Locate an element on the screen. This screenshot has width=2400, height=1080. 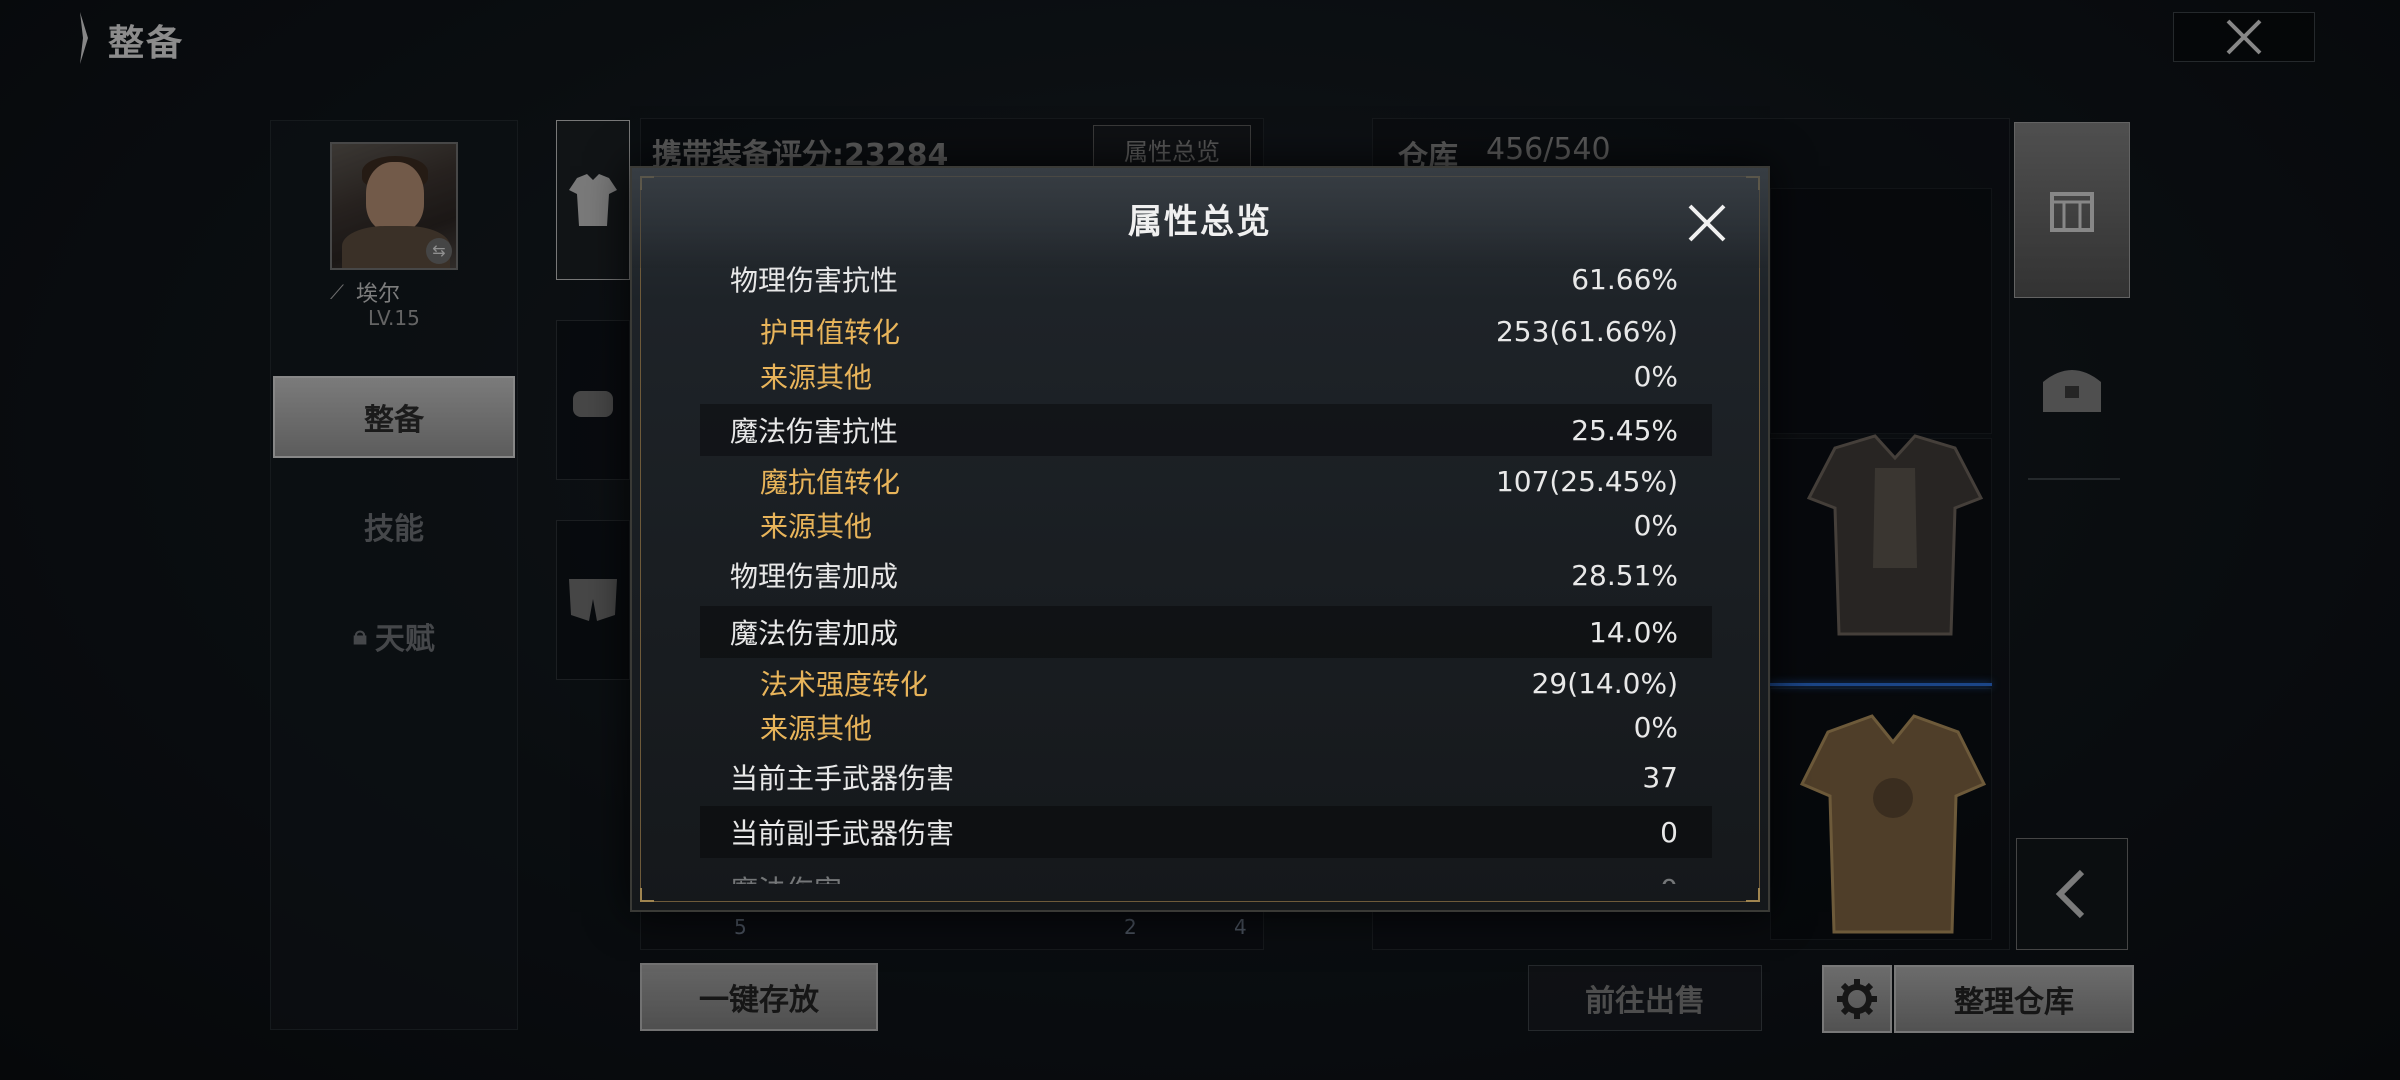
stat-row: 魔法伤害加成 14.0% is located at coordinates (1206, 632).